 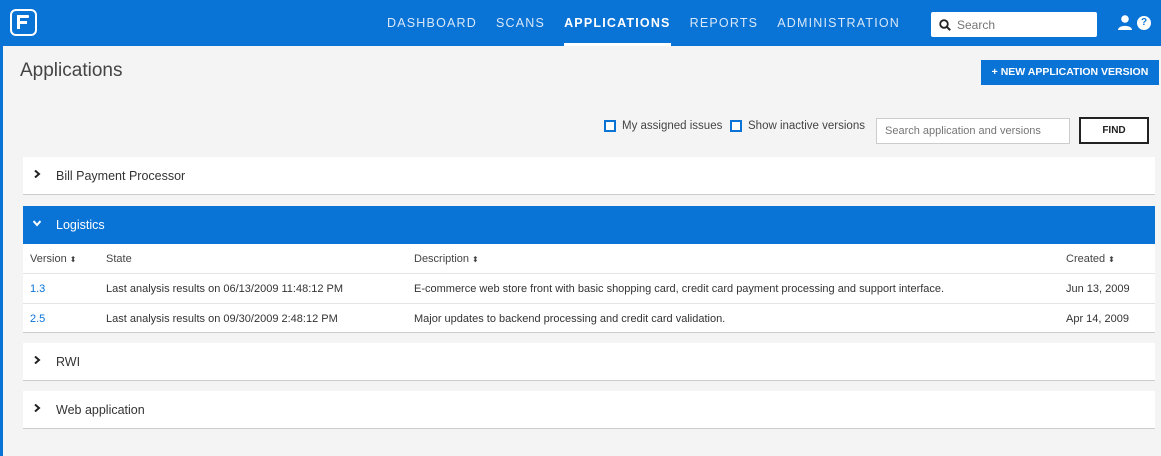 What do you see at coordinates (589, 225) in the screenshot?
I see `app-row-logistics: Logistics` at bounding box center [589, 225].